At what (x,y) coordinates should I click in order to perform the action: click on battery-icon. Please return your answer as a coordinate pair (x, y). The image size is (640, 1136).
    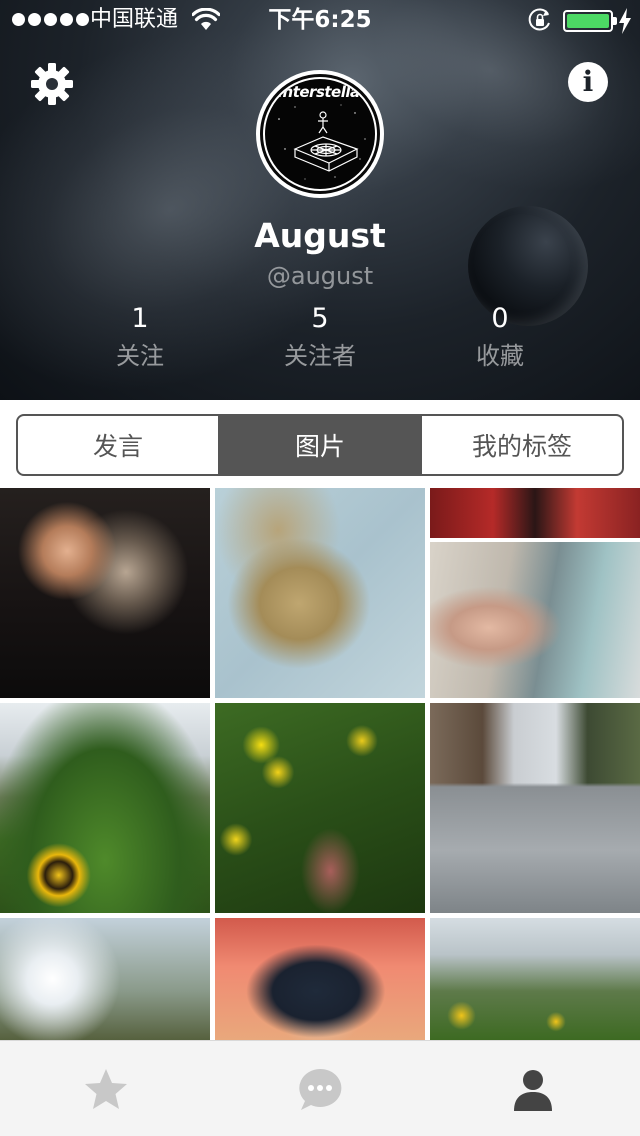
    Looking at the image, I should click on (590, 21).